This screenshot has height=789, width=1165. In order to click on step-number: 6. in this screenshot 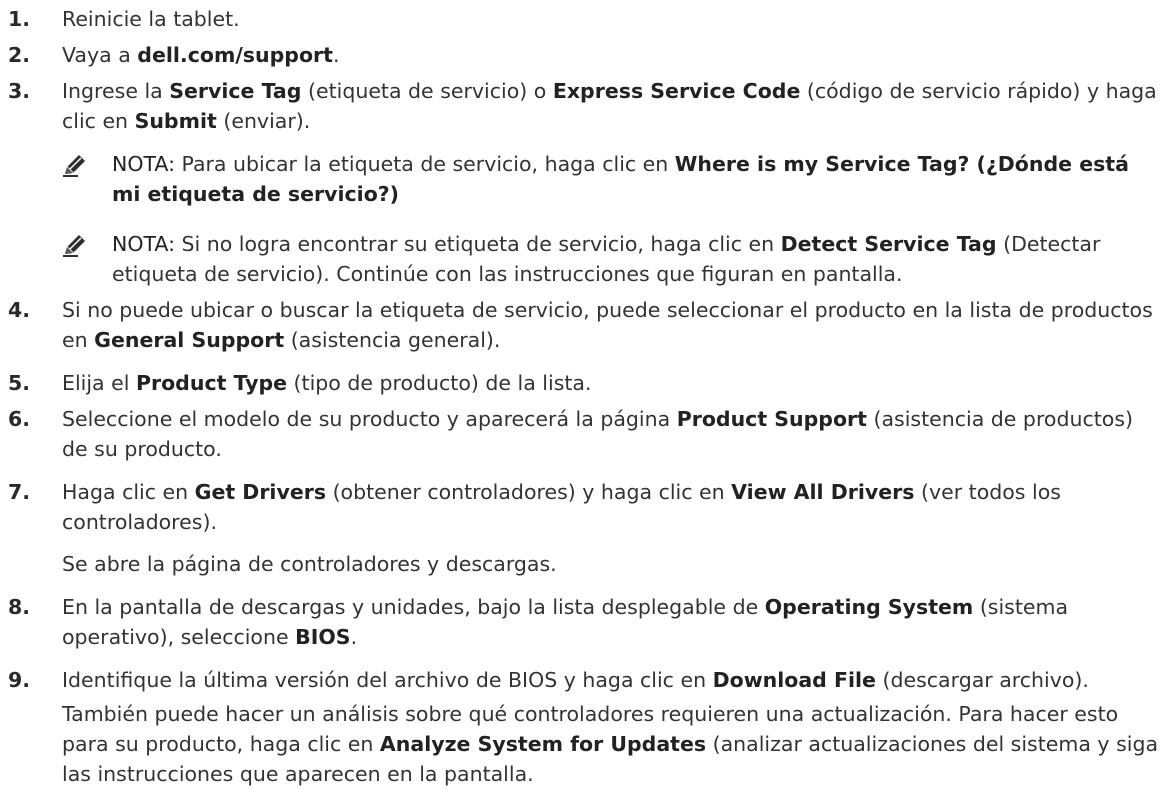, I will do `click(19, 419)`.